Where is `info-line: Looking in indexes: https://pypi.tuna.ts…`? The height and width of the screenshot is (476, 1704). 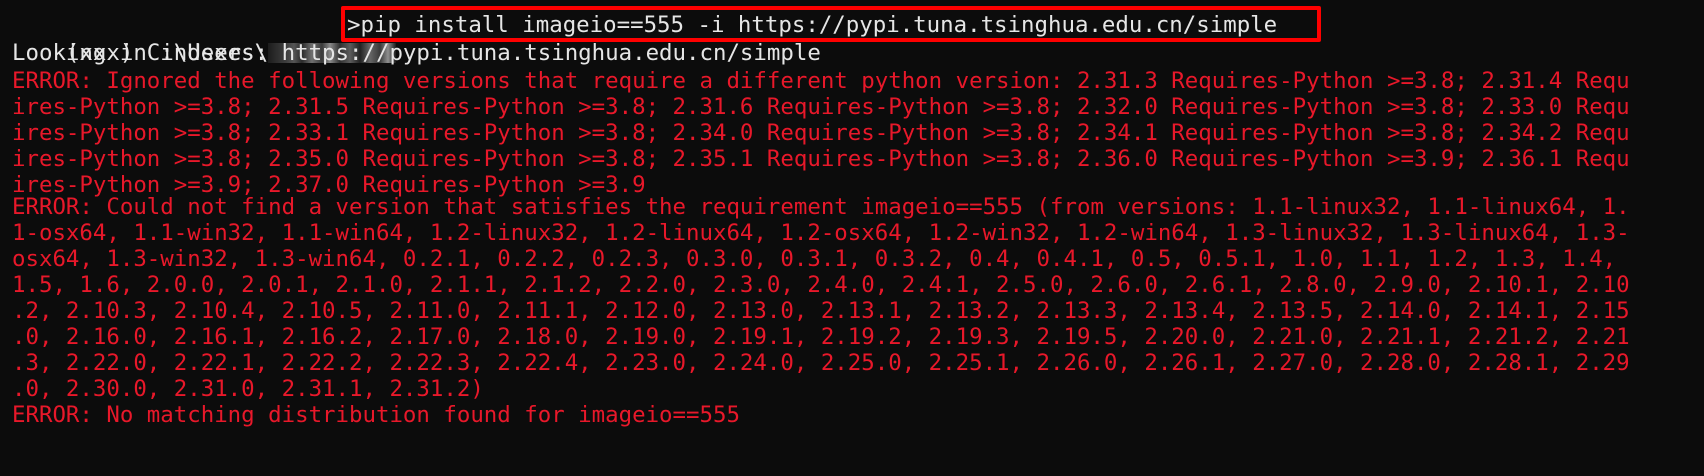
info-line: Looking in indexes: https://pypi.tuna.ts… is located at coordinates (416, 53).